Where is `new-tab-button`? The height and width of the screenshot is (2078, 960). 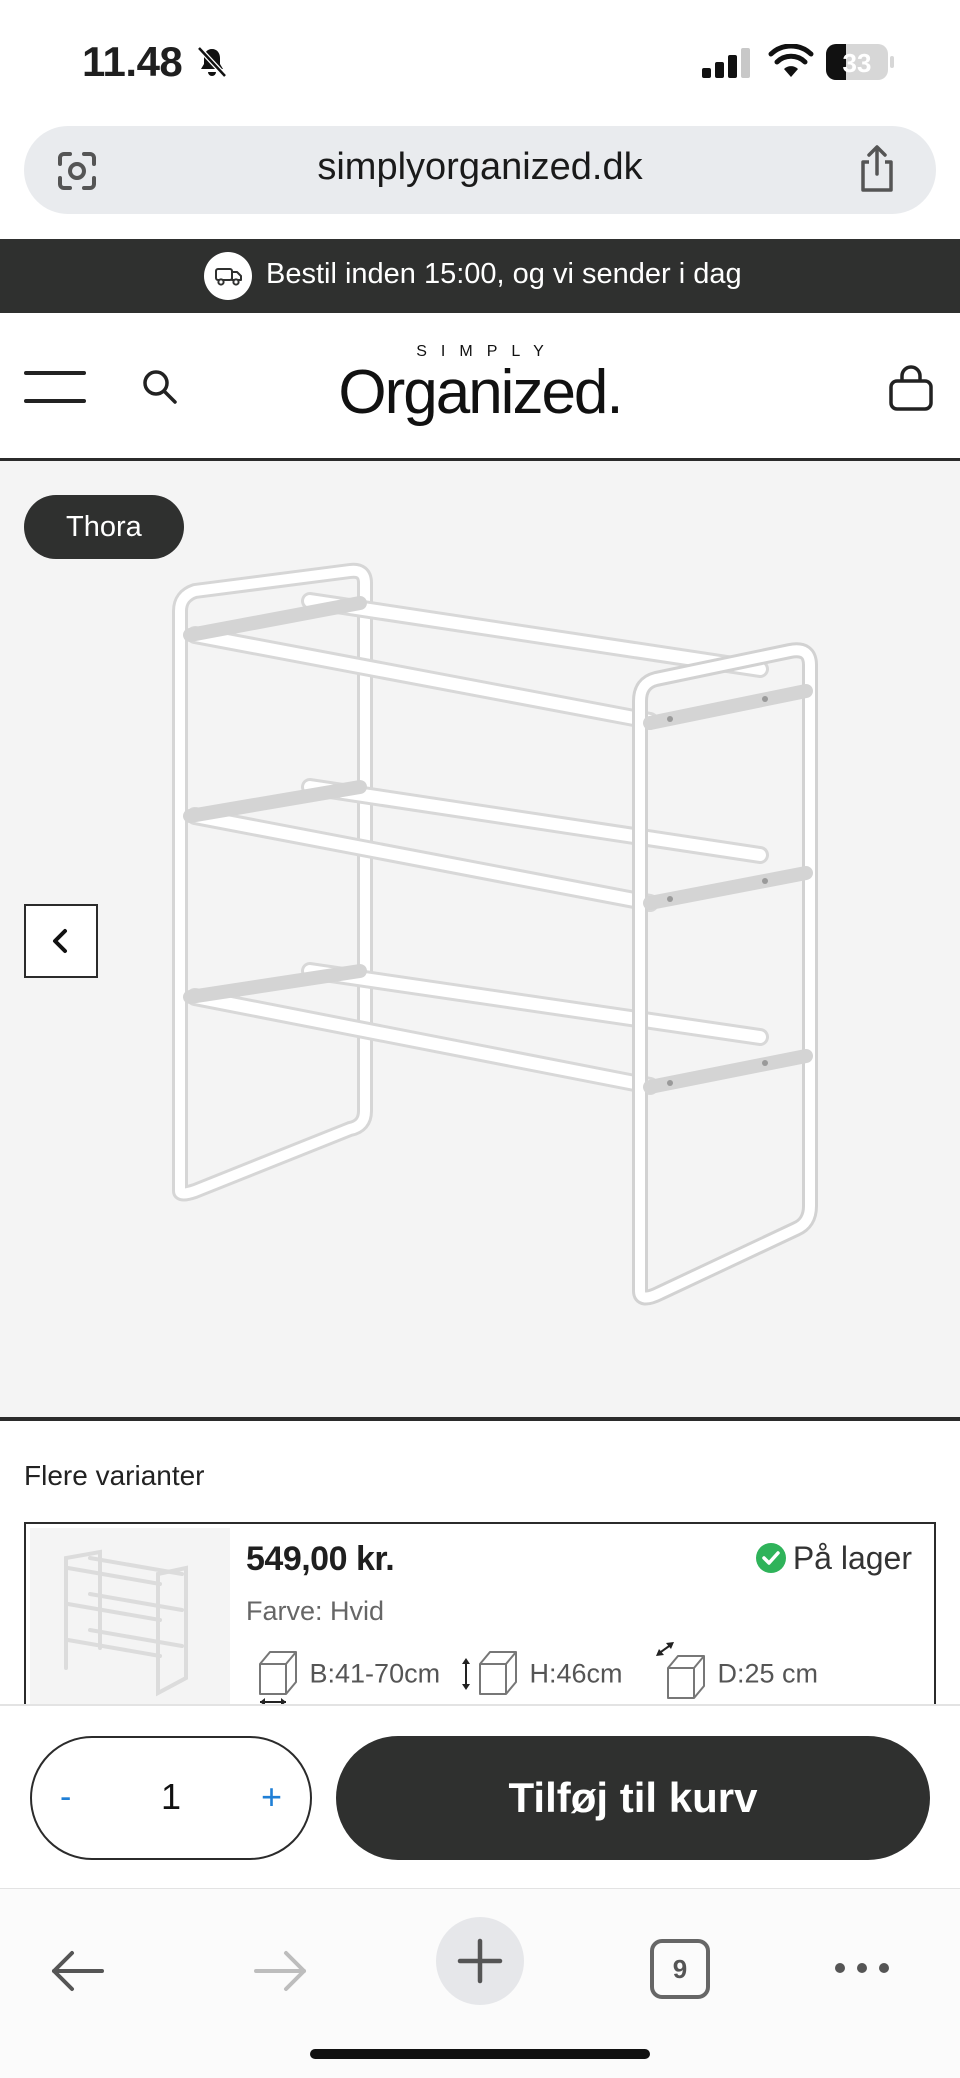 new-tab-button is located at coordinates (480, 1961).